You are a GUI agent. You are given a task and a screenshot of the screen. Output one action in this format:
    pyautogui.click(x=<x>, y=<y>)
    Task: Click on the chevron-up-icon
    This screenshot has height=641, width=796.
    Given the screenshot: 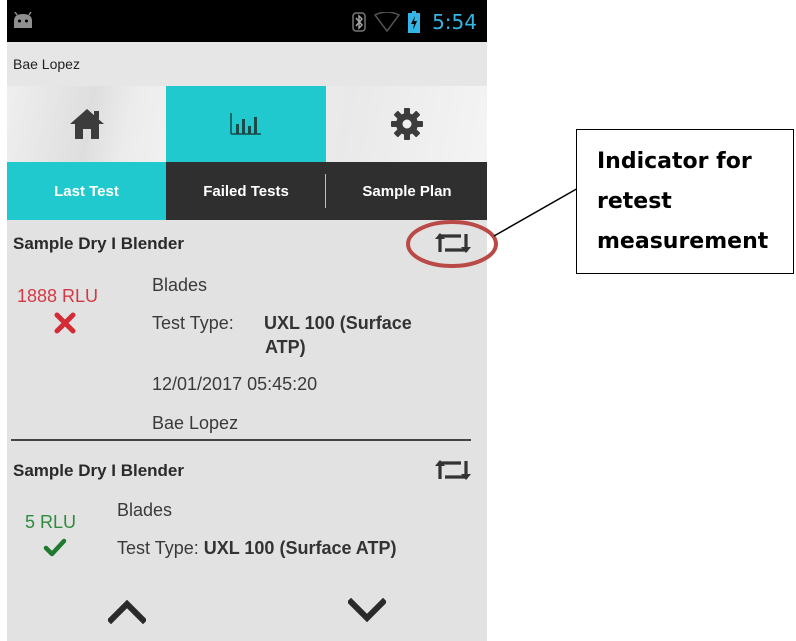 What is the action you would take?
    pyautogui.click(x=127, y=611)
    